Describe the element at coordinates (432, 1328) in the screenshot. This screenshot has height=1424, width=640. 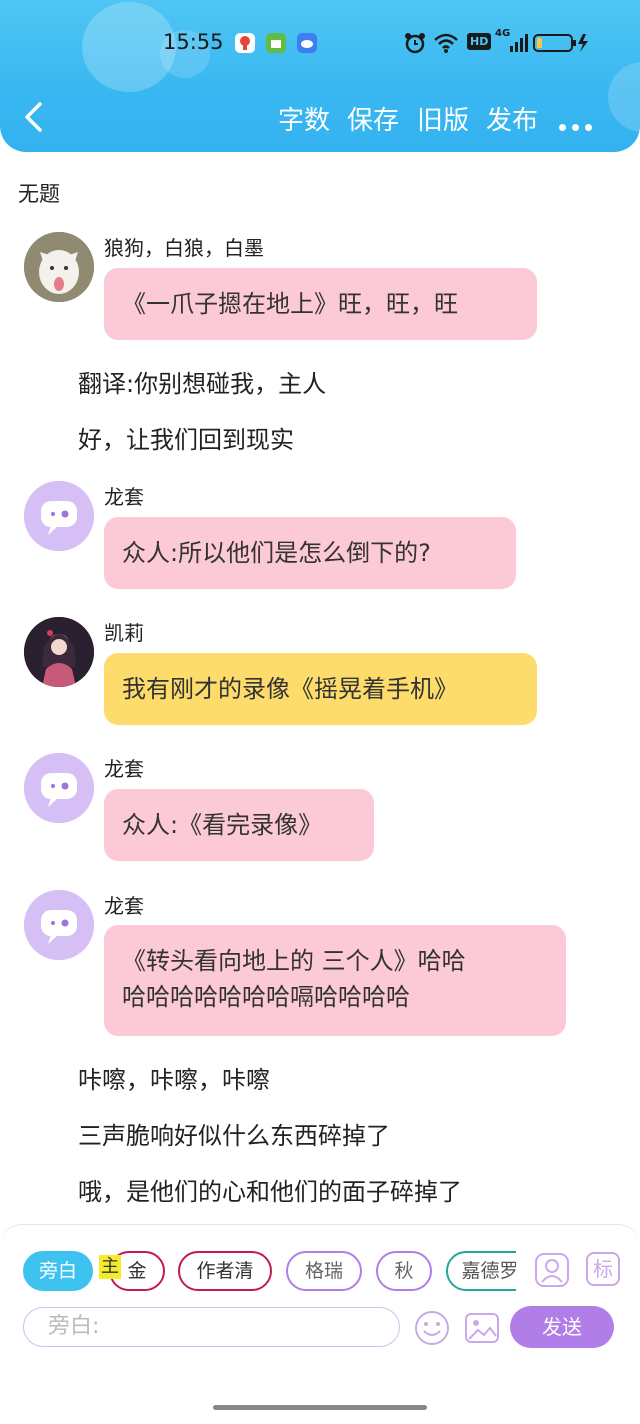
I see `emoji-icon` at that location.